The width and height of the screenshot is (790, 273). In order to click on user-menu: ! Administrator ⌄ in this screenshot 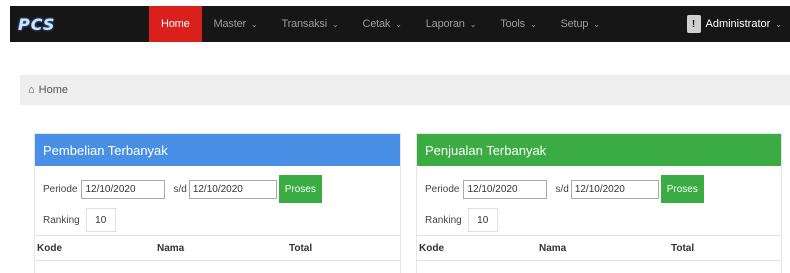, I will do `click(738, 24)`.